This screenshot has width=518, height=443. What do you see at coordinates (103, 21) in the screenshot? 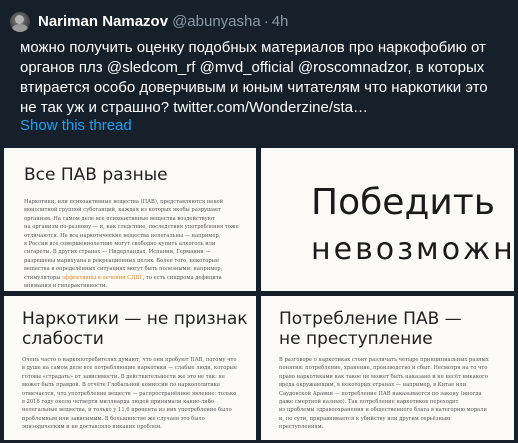
I see `display-name: Nariman Namazov` at bounding box center [103, 21].